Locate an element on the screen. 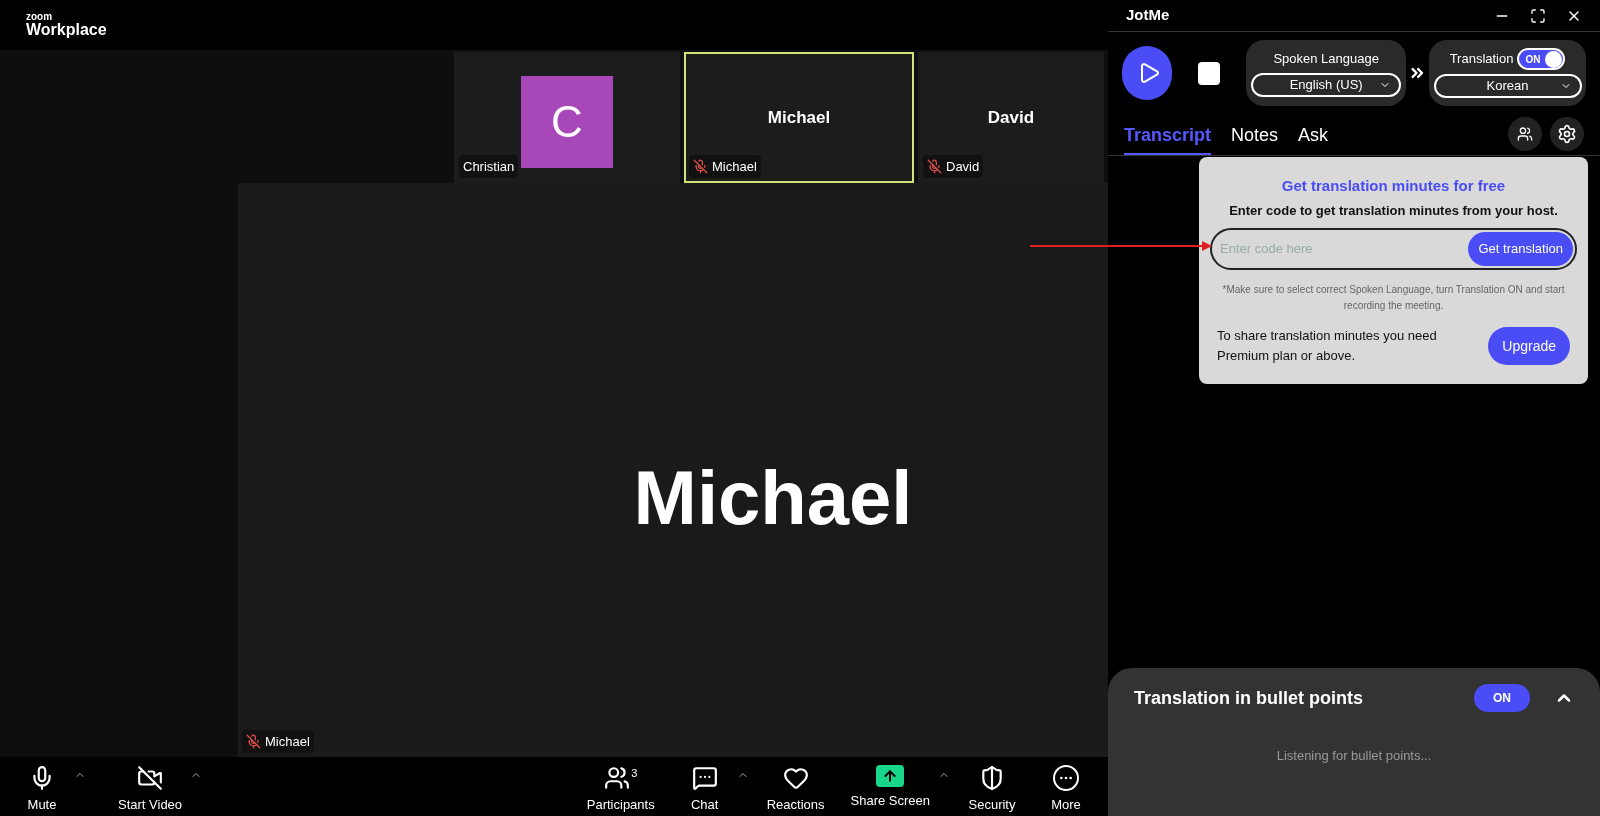  share-screen-icon is located at coordinates (890, 776).